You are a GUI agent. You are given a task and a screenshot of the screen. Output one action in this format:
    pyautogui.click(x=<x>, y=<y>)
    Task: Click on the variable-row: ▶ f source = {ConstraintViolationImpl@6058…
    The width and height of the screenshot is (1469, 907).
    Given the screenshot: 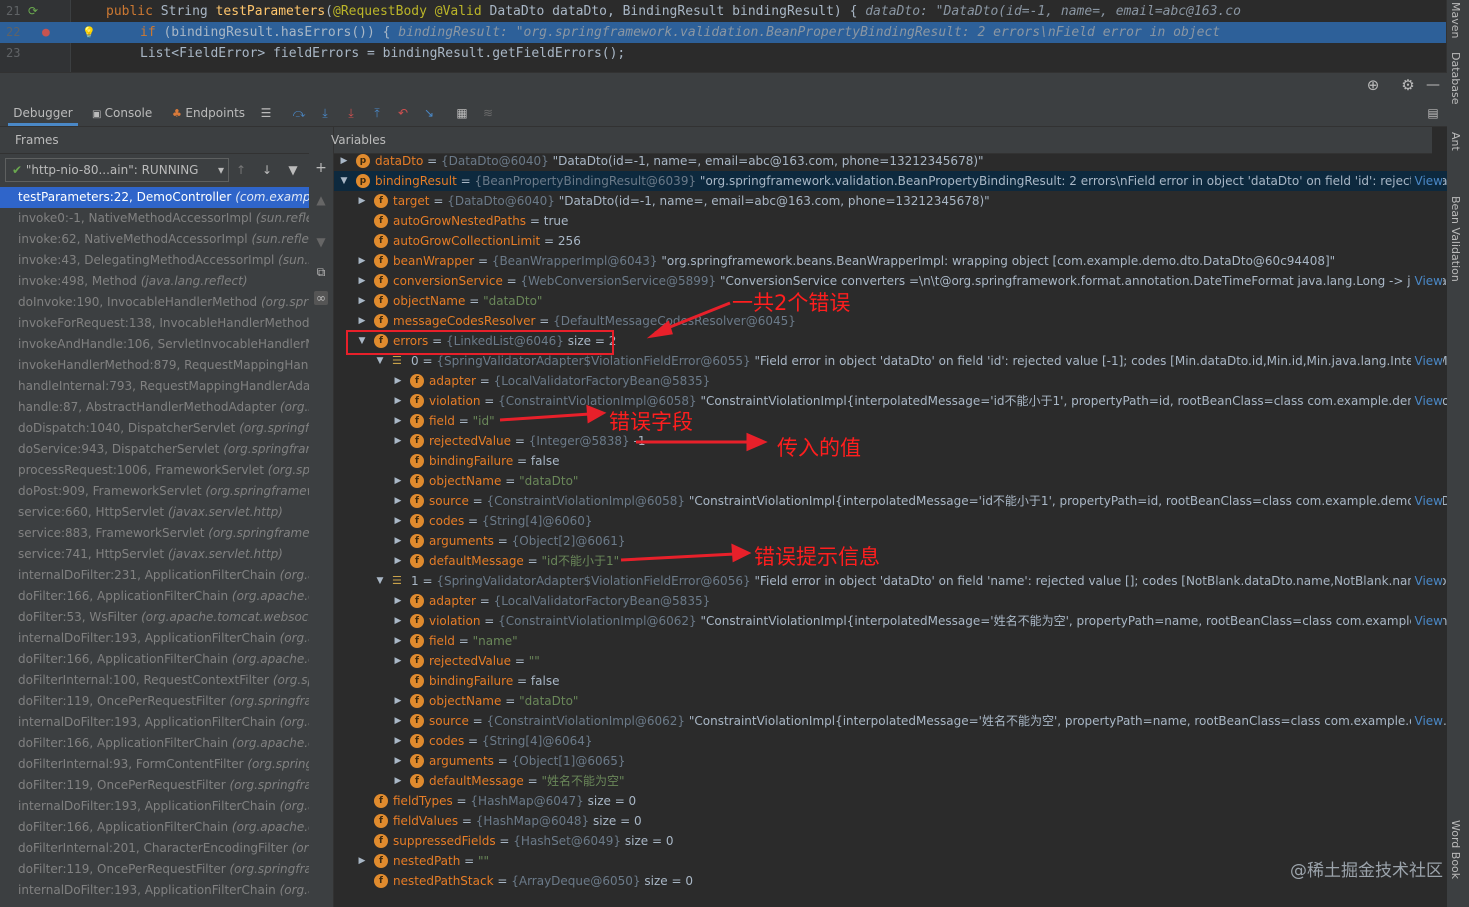 What is the action you would take?
    pyautogui.click(x=890, y=501)
    